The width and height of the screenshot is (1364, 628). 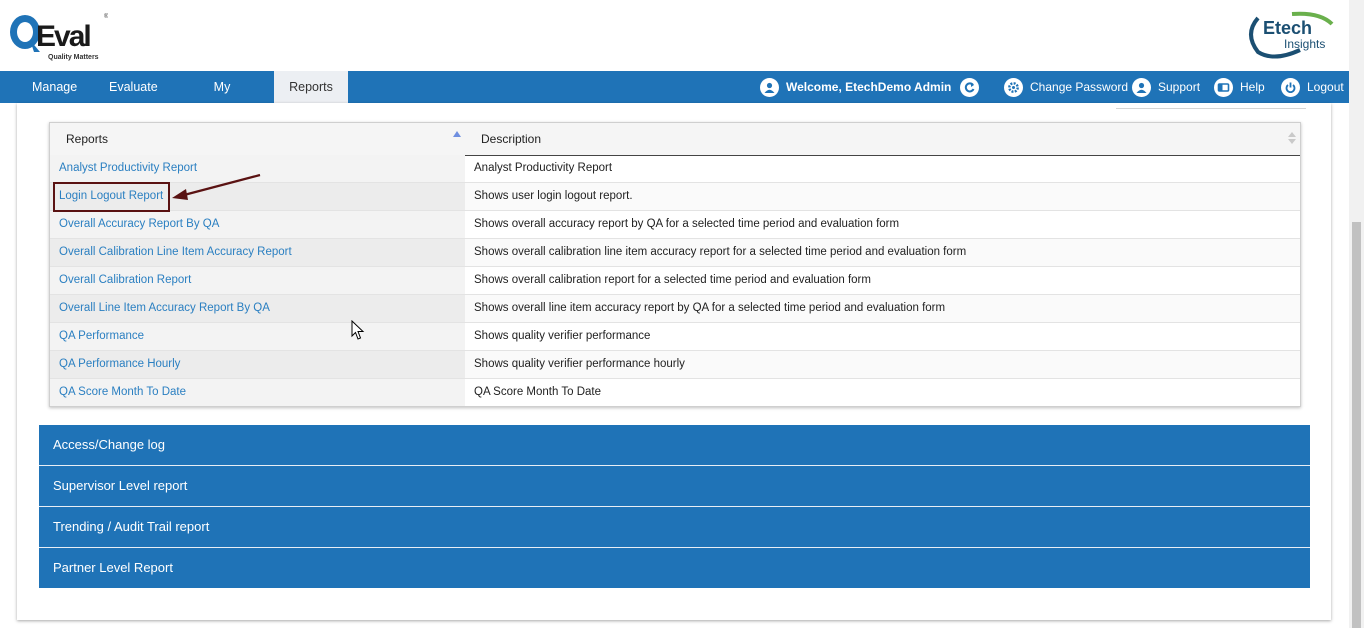 What do you see at coordinates (52, 87) in the screenshot?
I see `nav-manage: Manage` at bounding box center [52, 87].